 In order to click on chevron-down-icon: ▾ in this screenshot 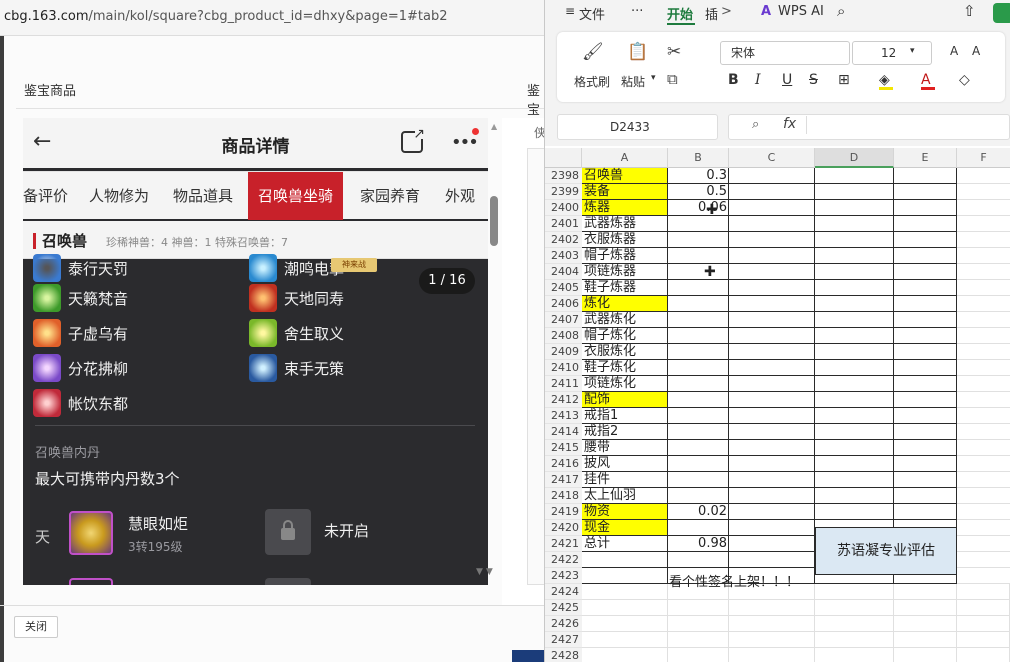, I will do `click(653, 78)`.